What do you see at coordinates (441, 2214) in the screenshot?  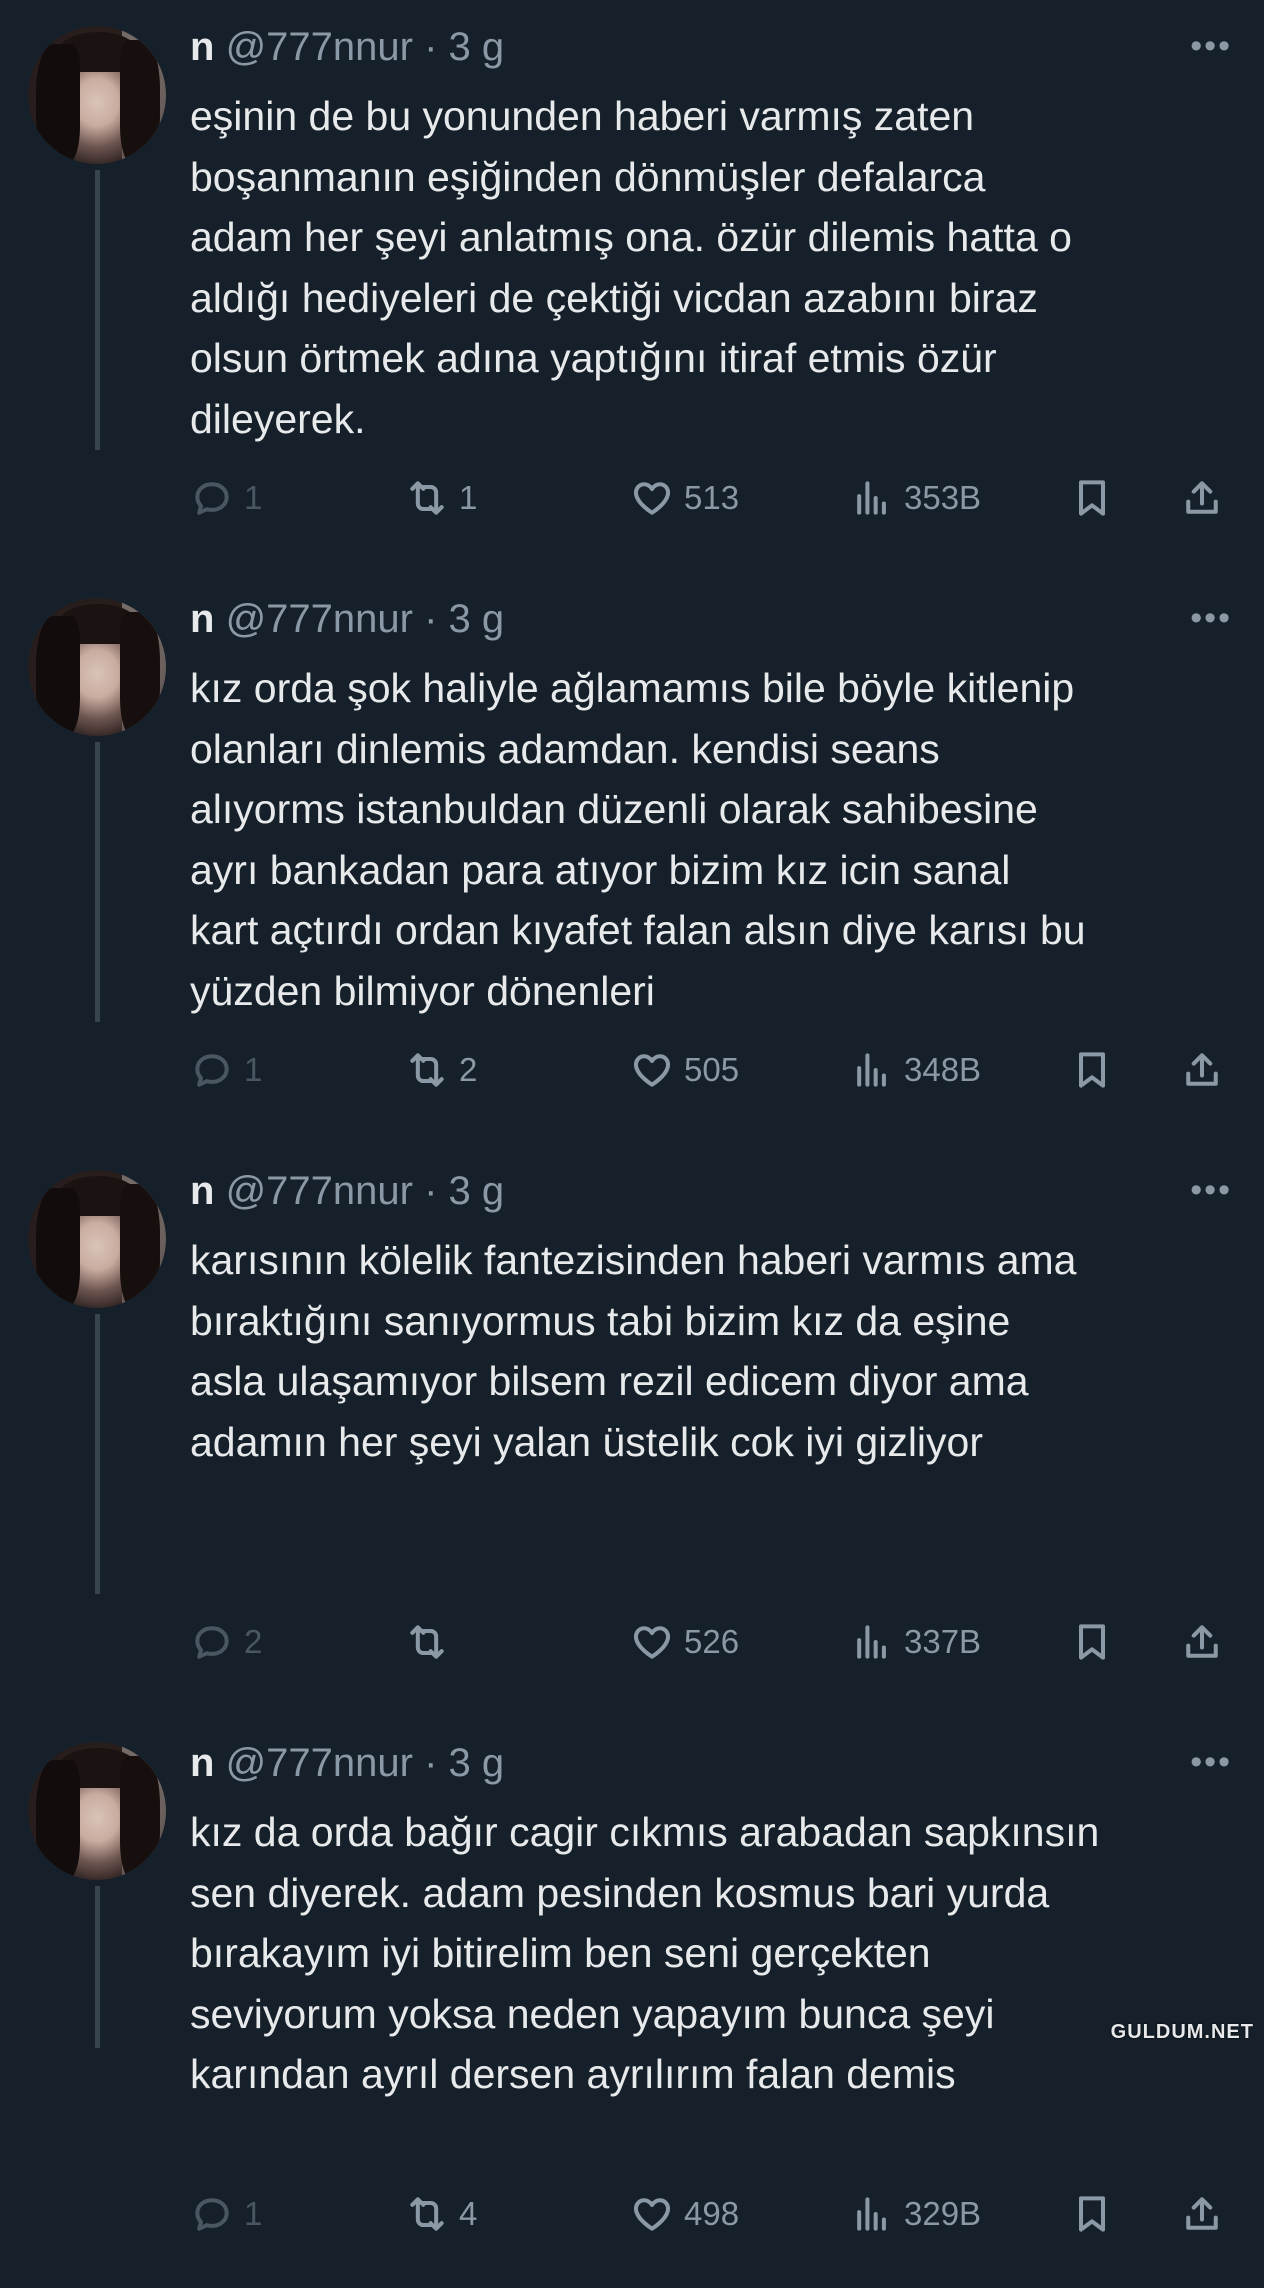 I see `retweet-button: 4` at bounding box center [441, 2214].